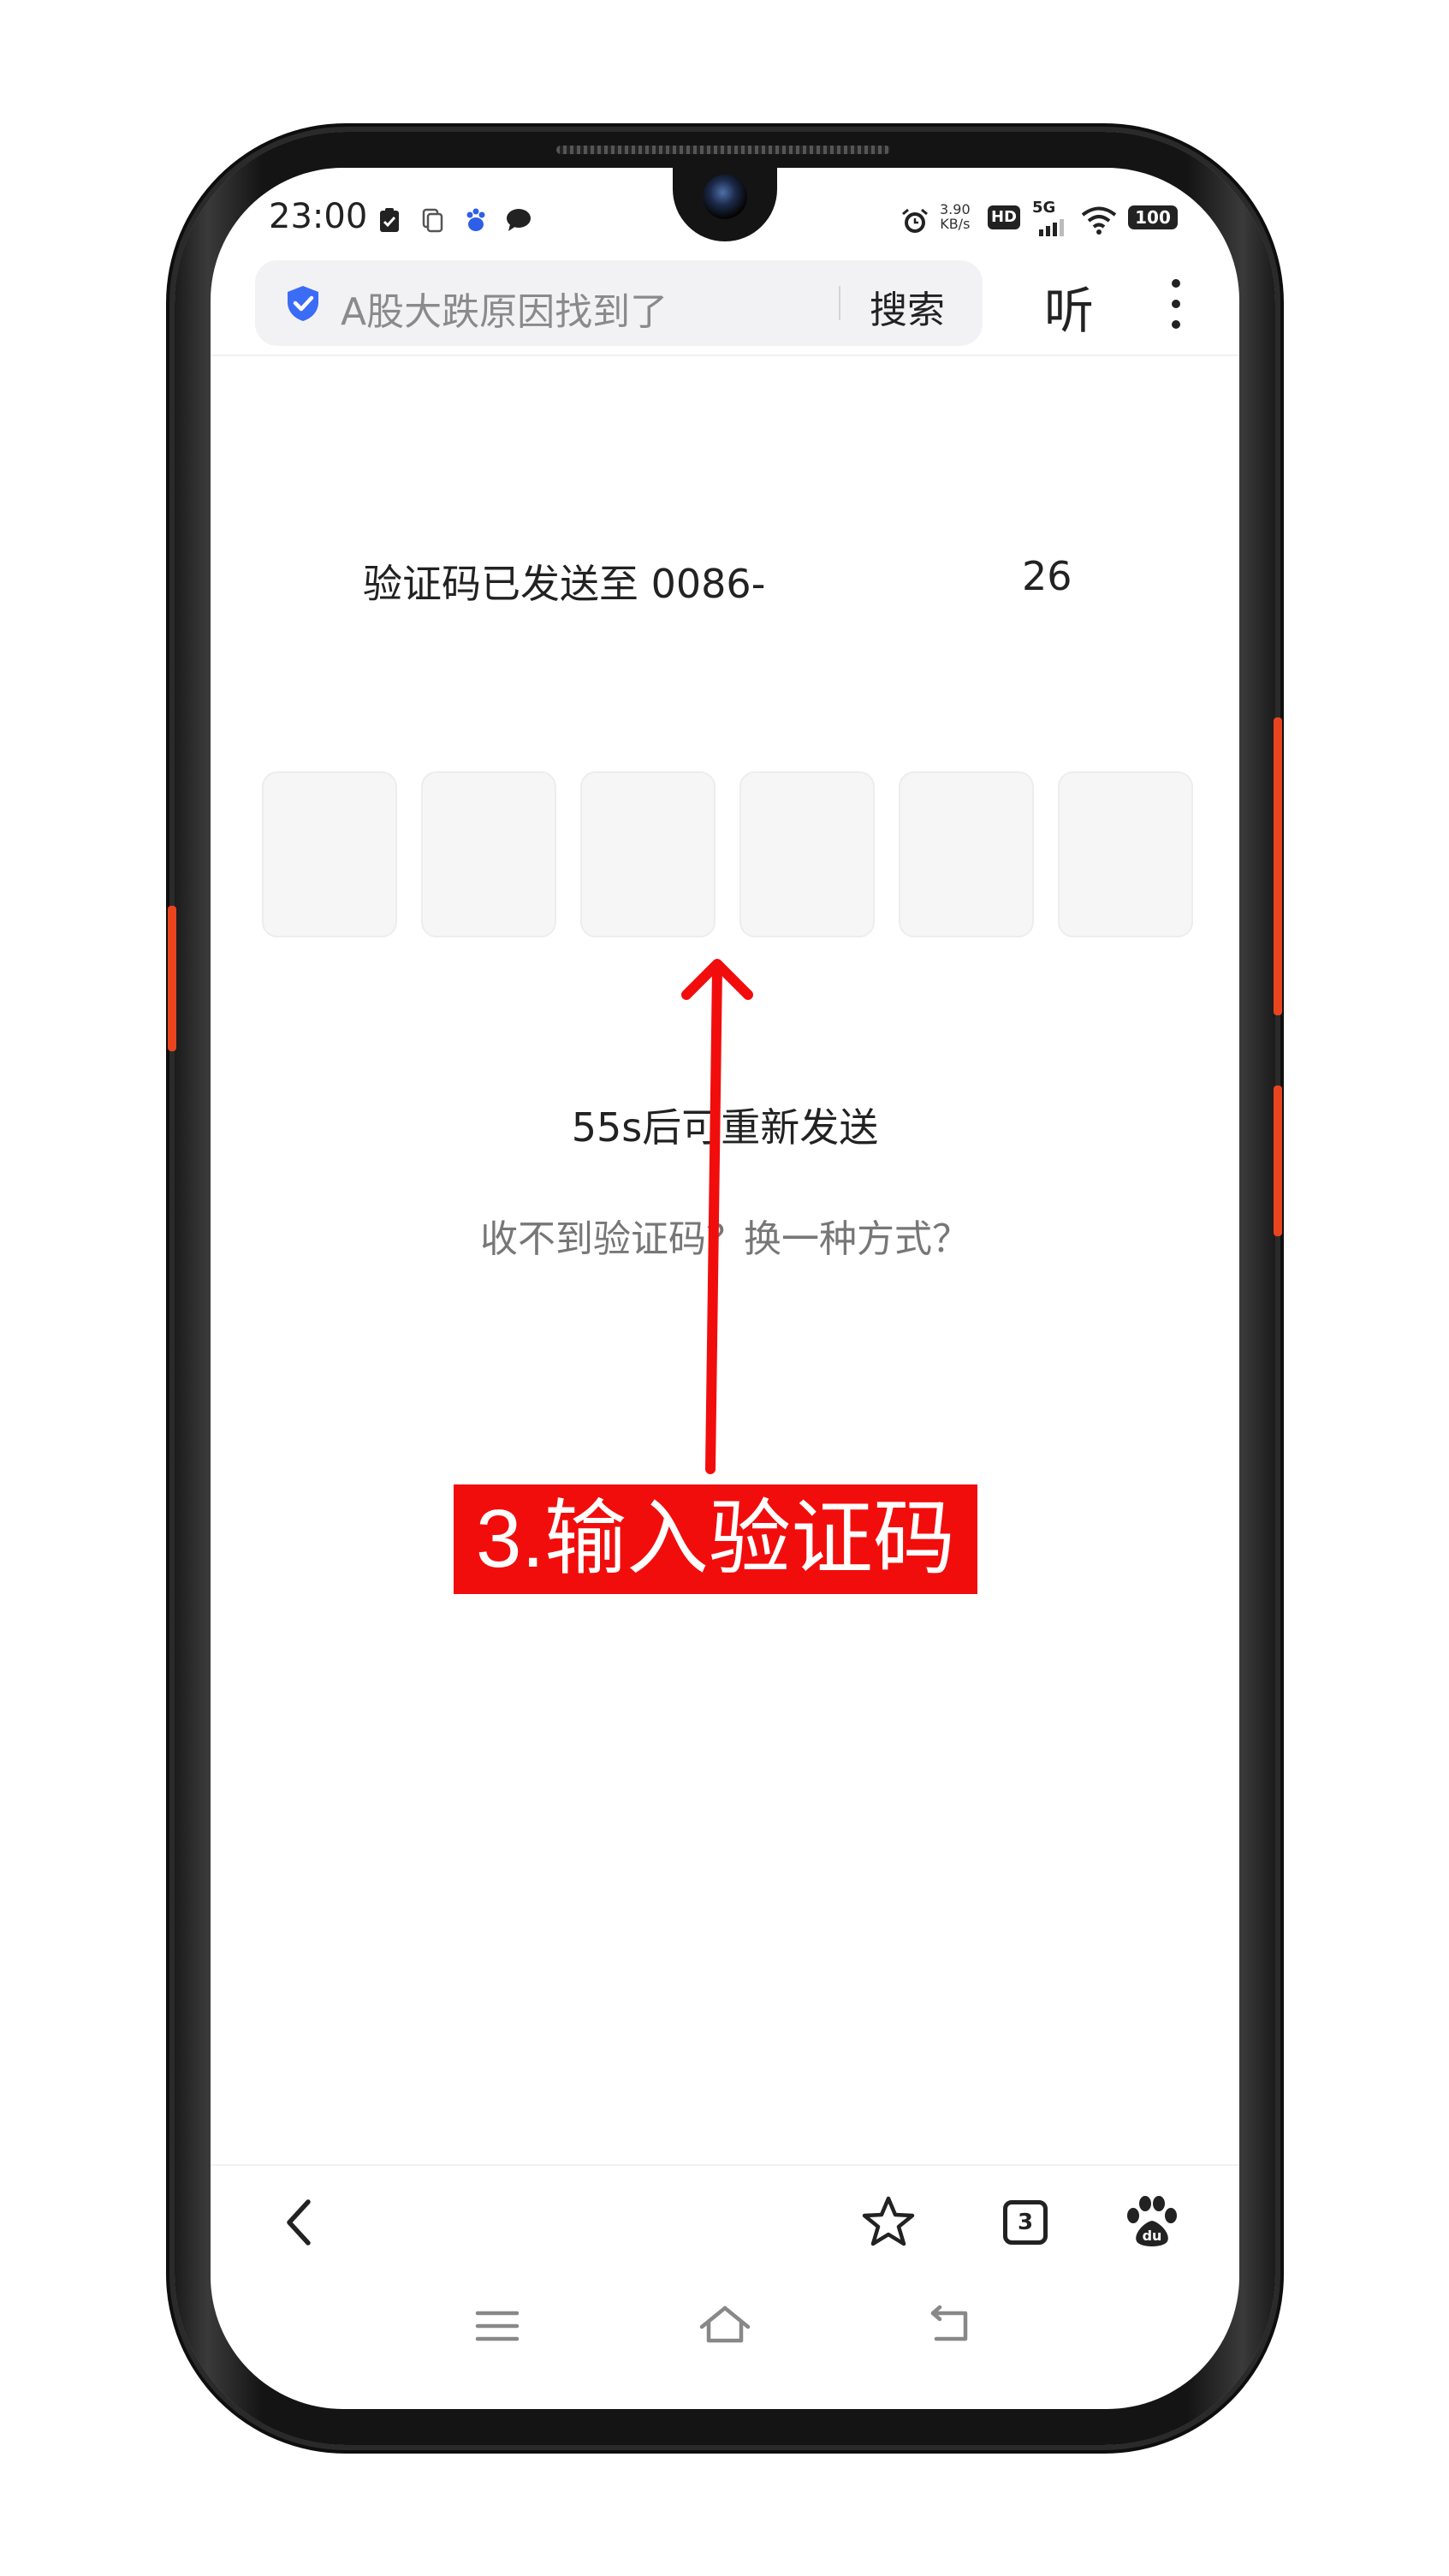 Image resolution: width=1449 pixels, height=2576 pixels. What do you see at coordinates (955, 224) in the screenshot?
I see `network-speed-unit: KB/s` at bounding box center [955, 224].